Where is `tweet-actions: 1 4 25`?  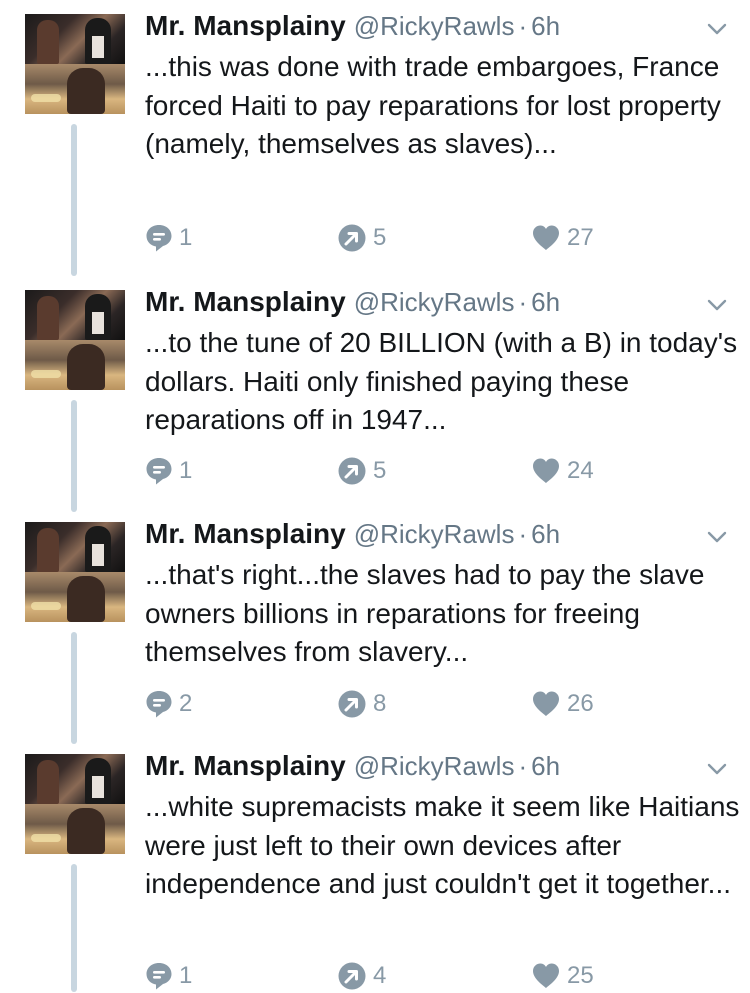
tweet-actions: 1 4 25 is located at coordinates (385, 976).